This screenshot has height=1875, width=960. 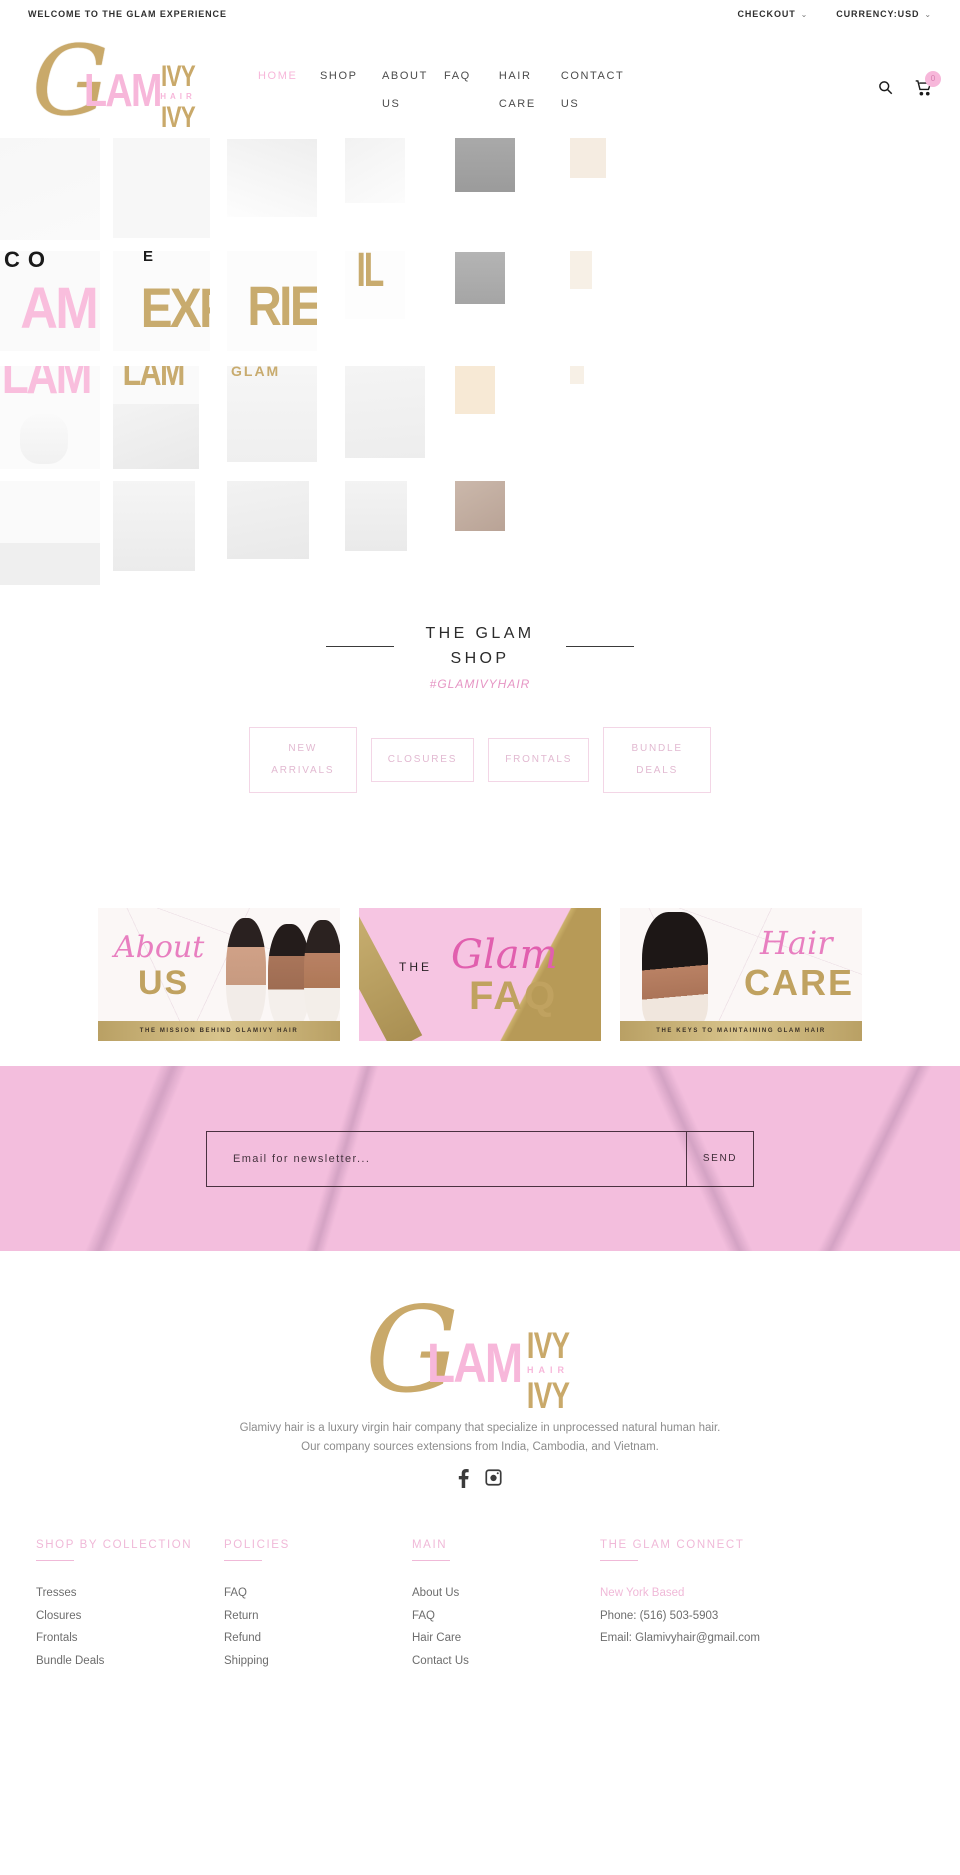 I want to click on footer-logo-ivy-bottom: IVY, so click(x=548, y=1395).